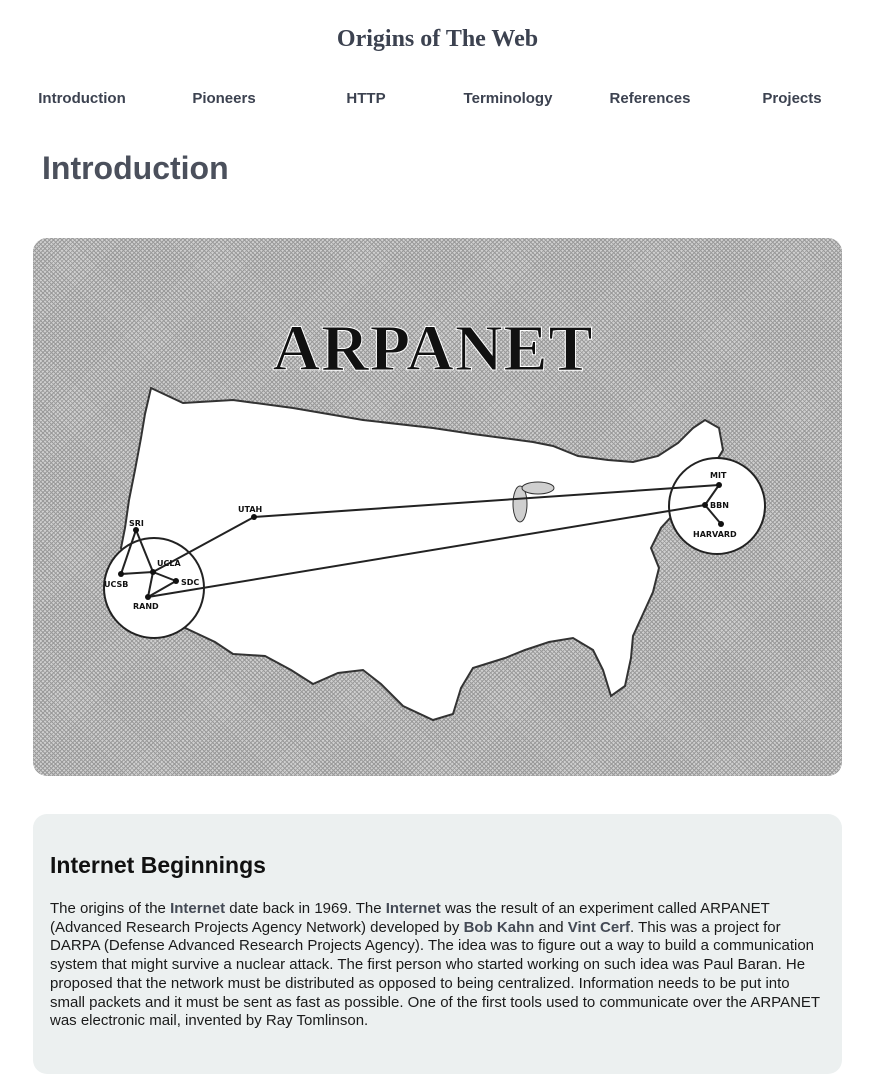 The width and height of the screenshot is (875, 1074). I want to click on page-heading: Introduction, so click(135, 168).